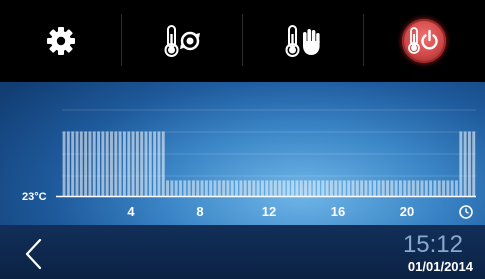  I want to click on settings-button, so click(60, 41).